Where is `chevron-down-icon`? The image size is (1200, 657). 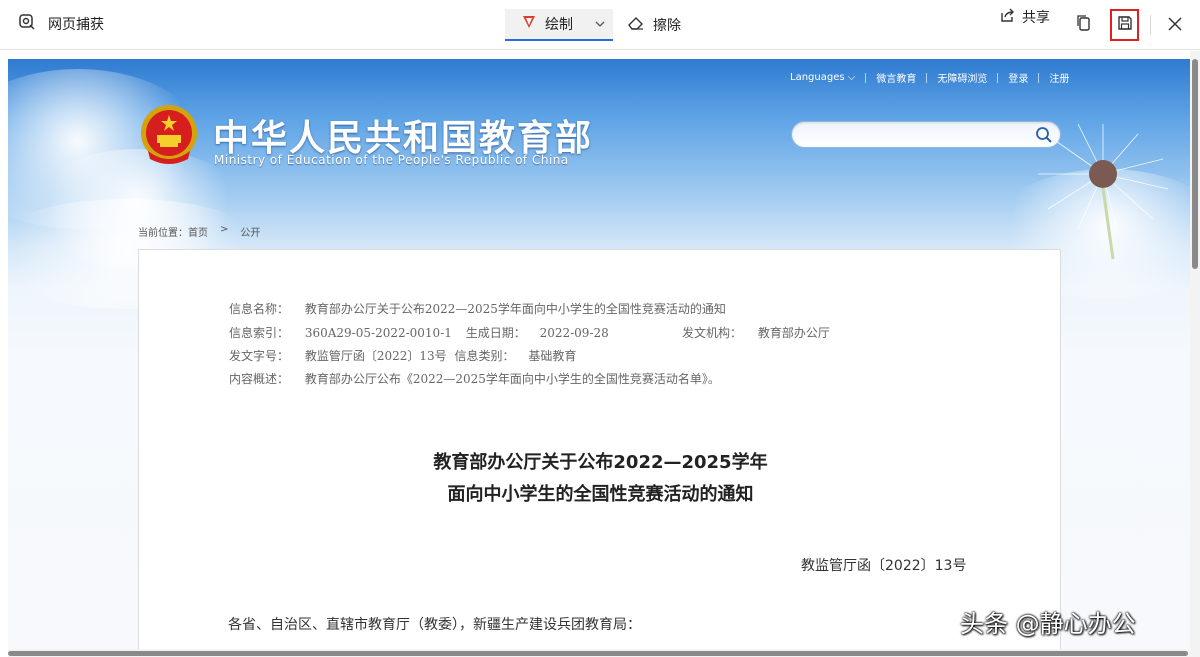
chevron-down-icon is located at coordinates (600, 24).